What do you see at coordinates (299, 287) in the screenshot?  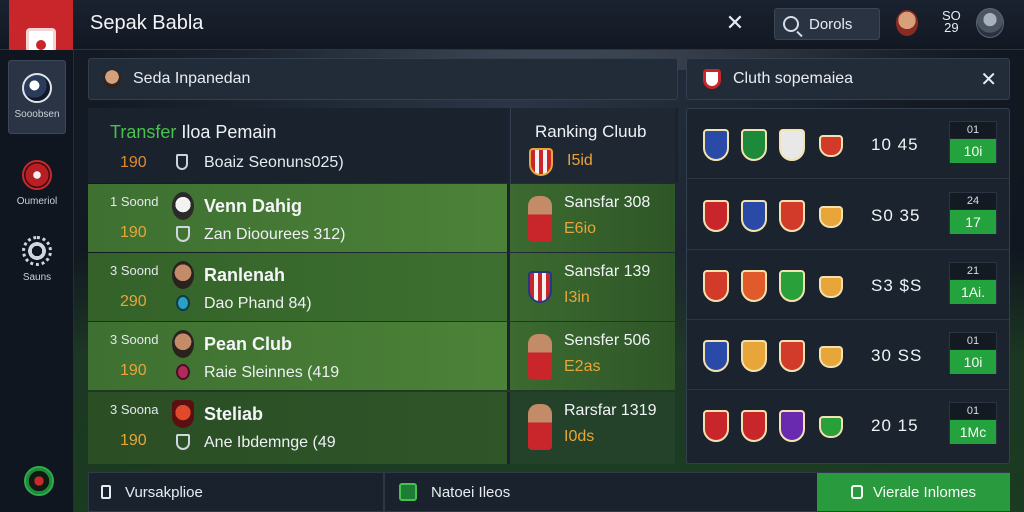 I see `player-cell: 3 Soond 290 Ranlenah Dao Phand 84)` at bounding box center [299, 287].